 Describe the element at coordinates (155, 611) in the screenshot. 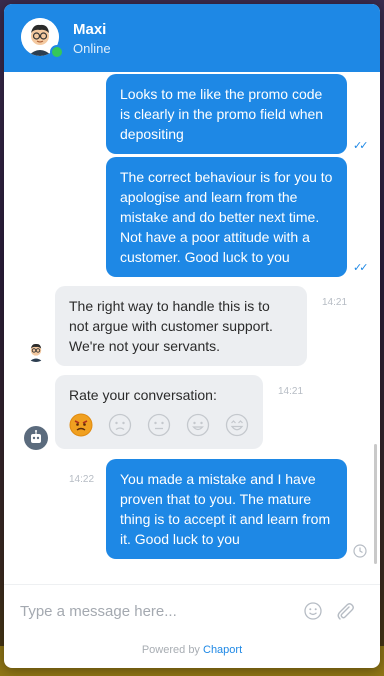

I see `message-input` at that location.